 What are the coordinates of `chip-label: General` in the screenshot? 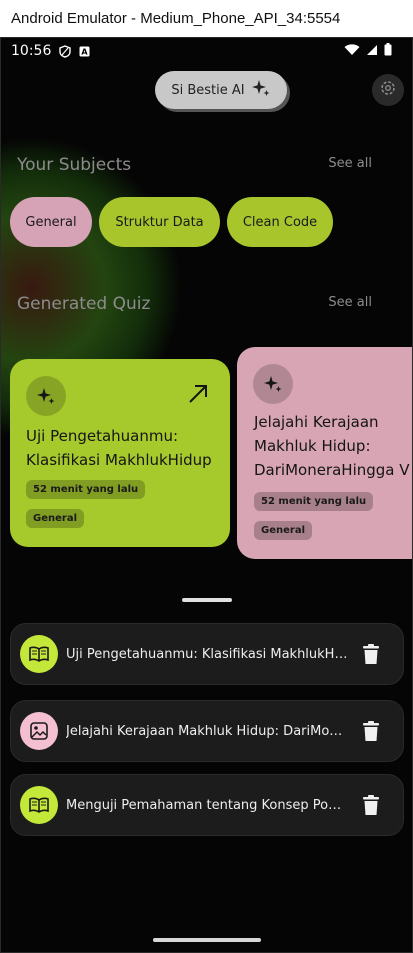 It's located at (51, 222).